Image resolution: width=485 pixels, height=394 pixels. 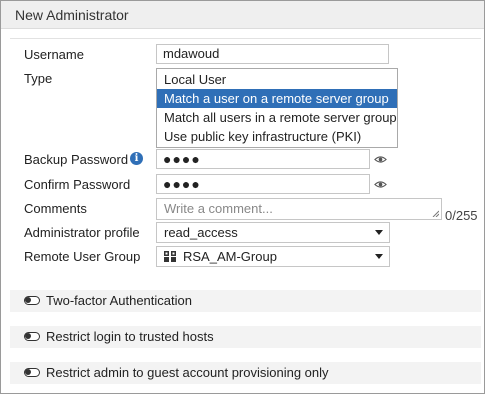 I want to click on backup-password-label: Backup Password, so click(x=76, y=159).